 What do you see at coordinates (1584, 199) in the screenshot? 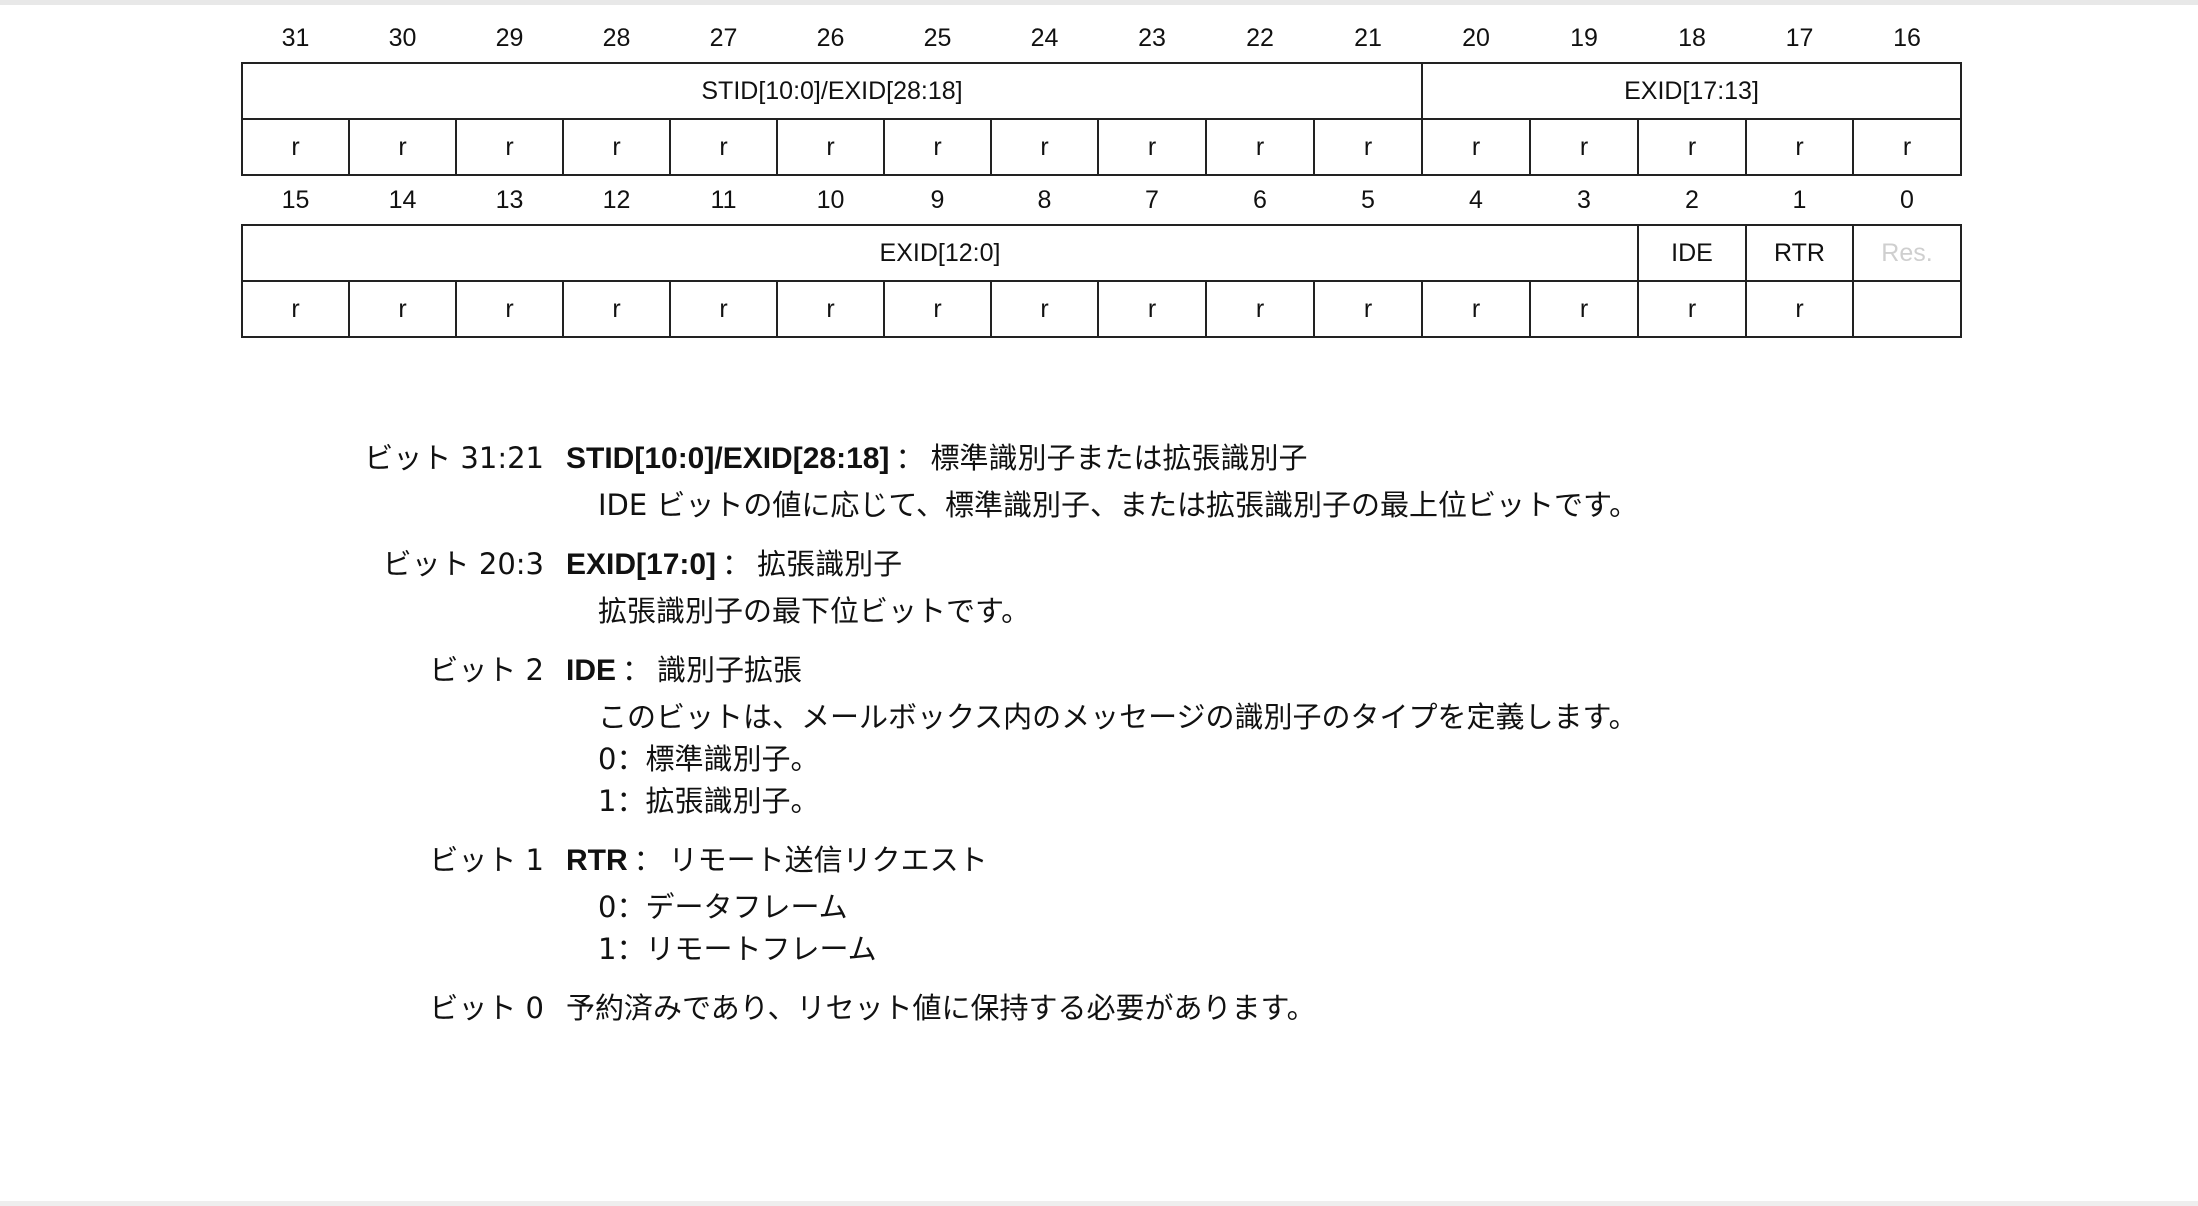
I see `bit-number: 3` at bounding box center [1584, 199].